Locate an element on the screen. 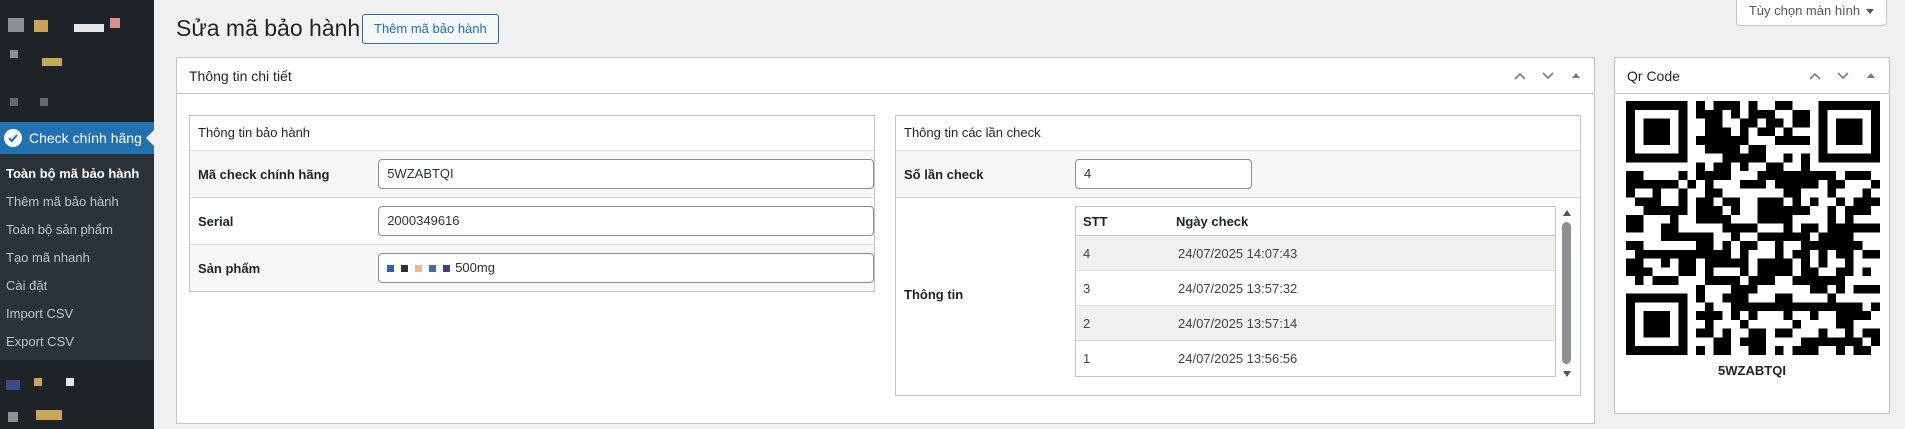 This screenshot has width=1905, height=429. qr-postbox: Qr Code 5WZABTQI is located at coordinates (1752, 235).